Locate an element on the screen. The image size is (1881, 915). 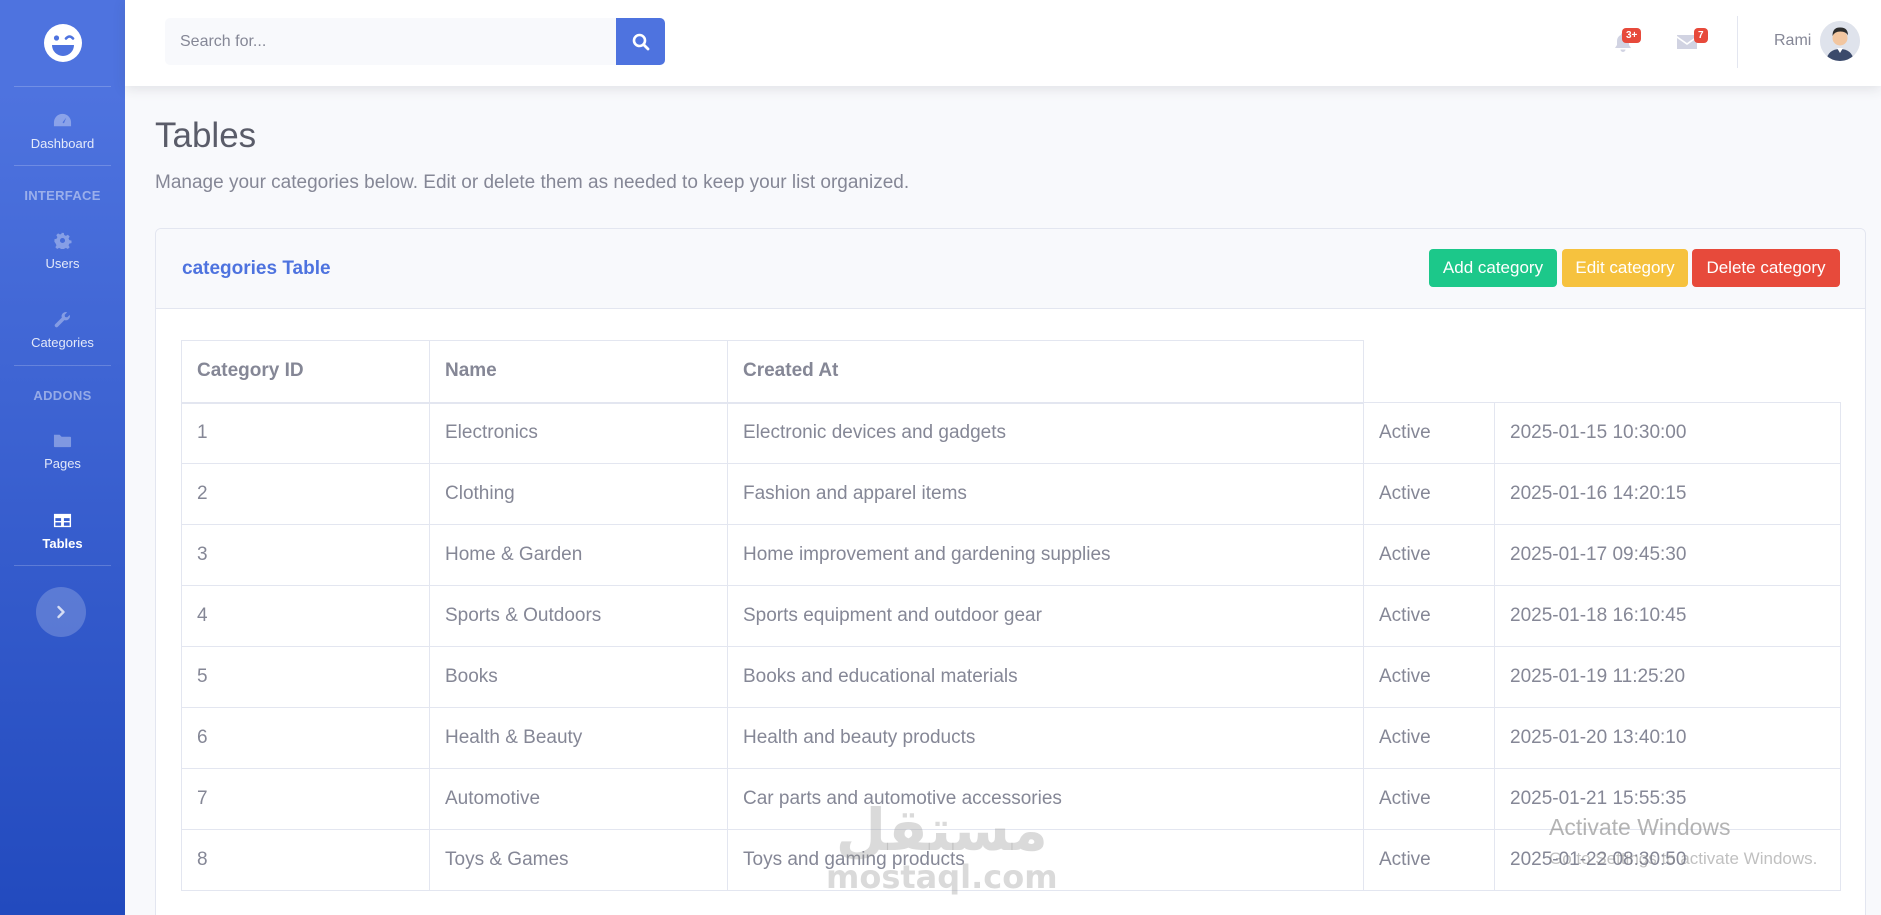
laugh-wink-icon is located at coordinates (62, 43).